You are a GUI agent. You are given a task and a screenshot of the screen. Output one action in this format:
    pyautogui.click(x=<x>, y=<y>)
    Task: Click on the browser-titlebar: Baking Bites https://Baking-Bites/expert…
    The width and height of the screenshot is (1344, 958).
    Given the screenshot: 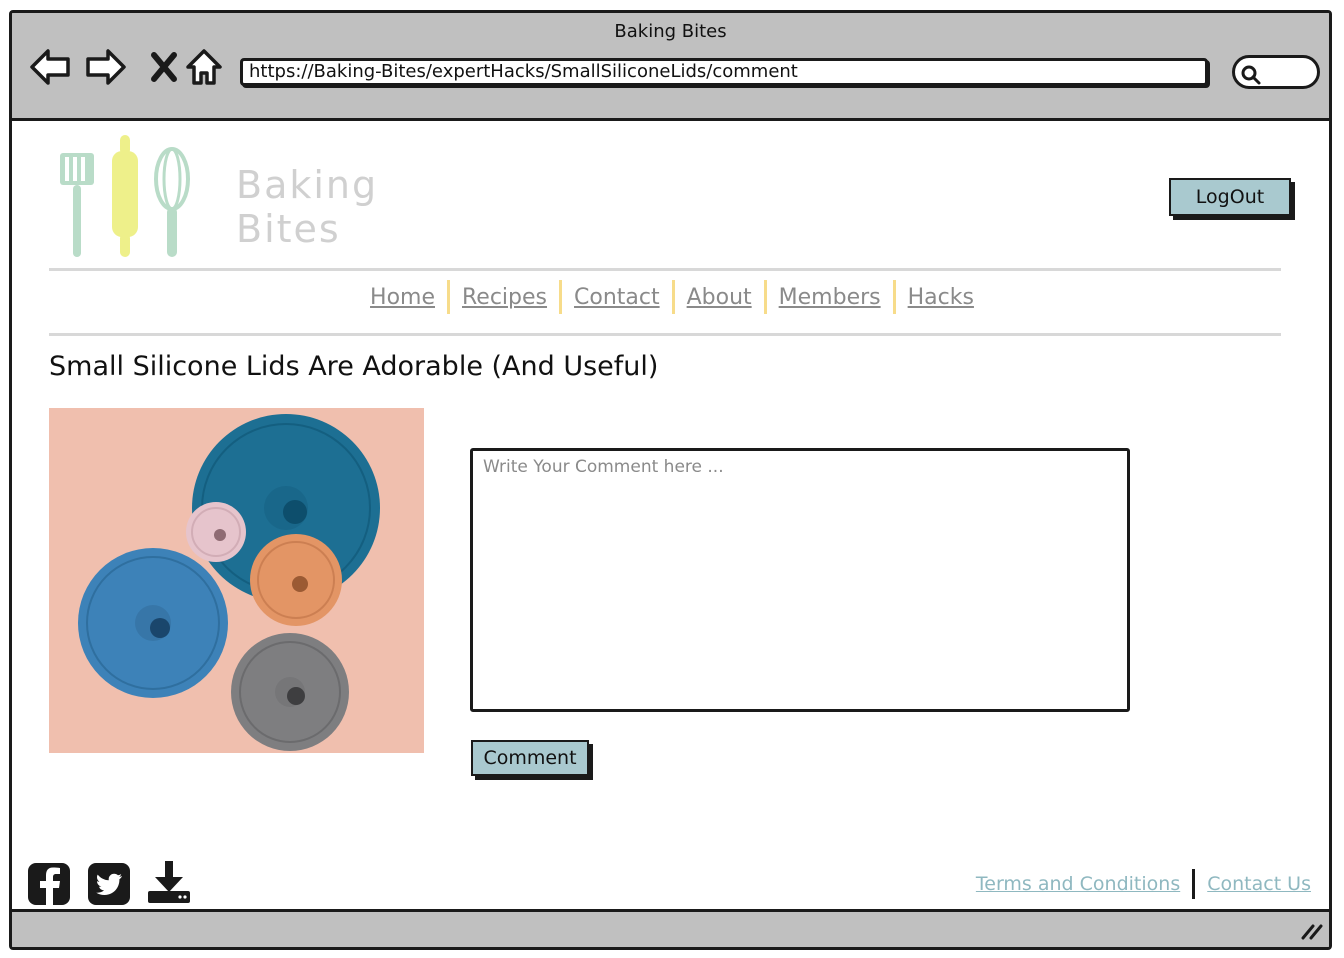 What is the action you would take?
    pyautogui.click(x=670, y=67)
    